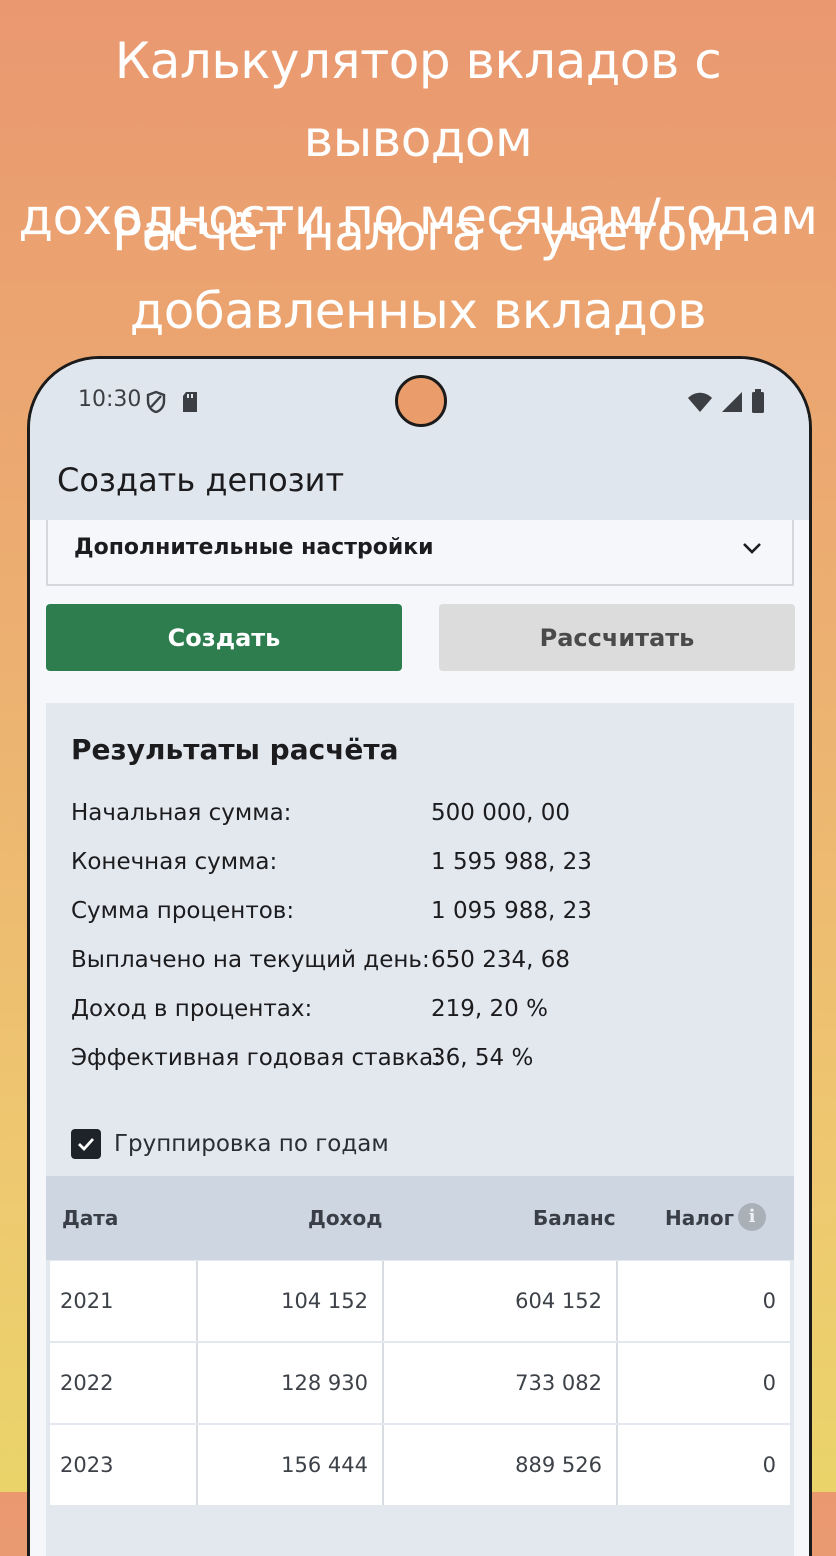 The image size is (836, 1556). Describe the element at coordinates (183, 911) in the screenshot. I see `result-label: Сумма процентов:` at that location.